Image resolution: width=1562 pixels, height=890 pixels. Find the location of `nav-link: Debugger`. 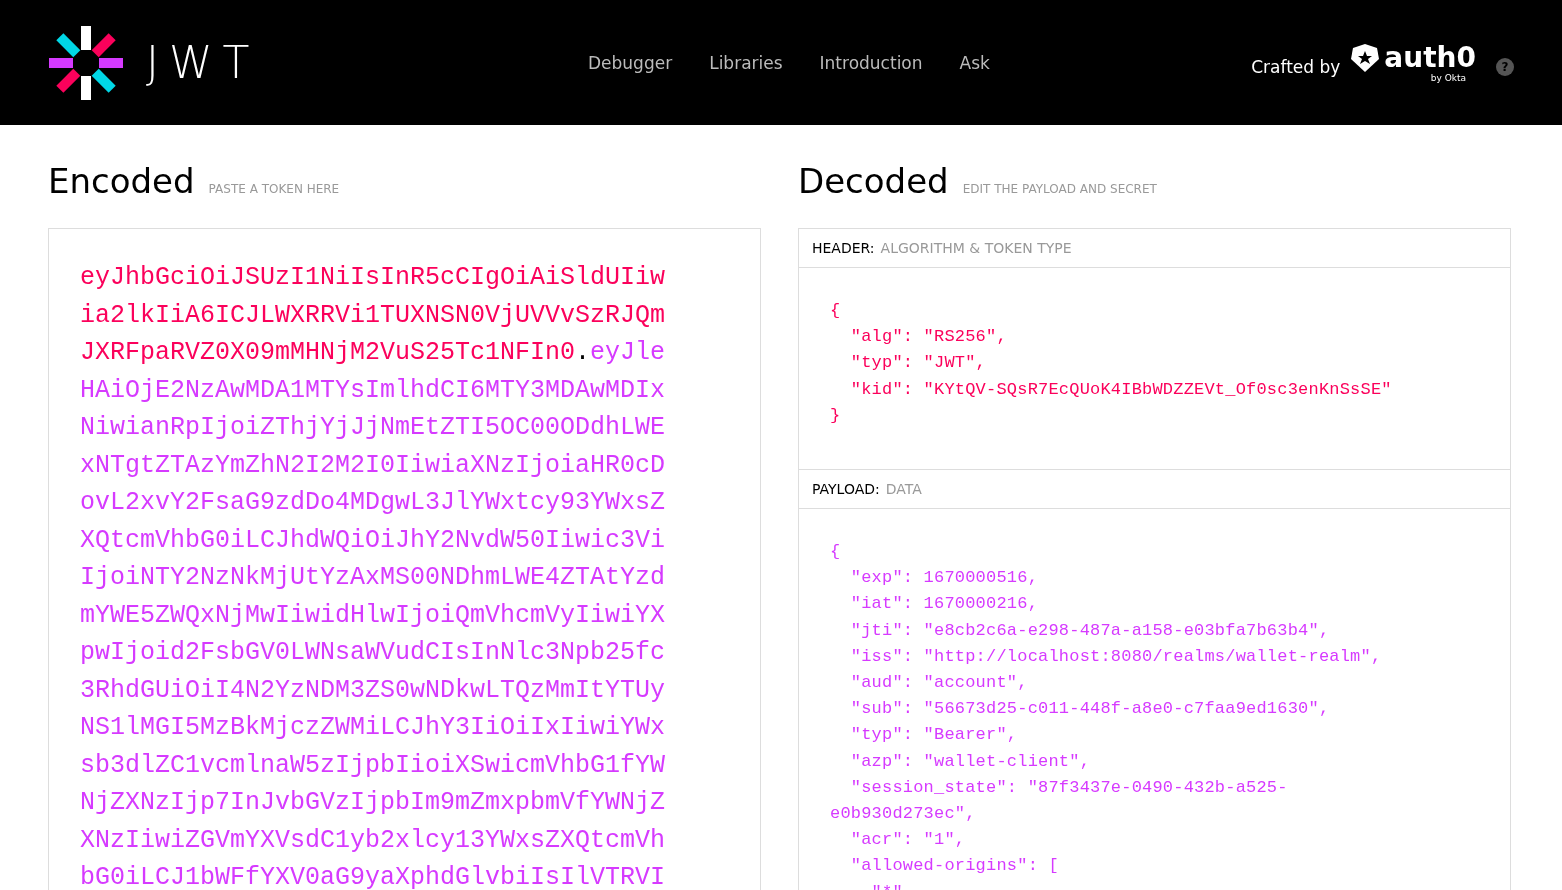

nav-link: Debugger is located at coordinates (630, 62).